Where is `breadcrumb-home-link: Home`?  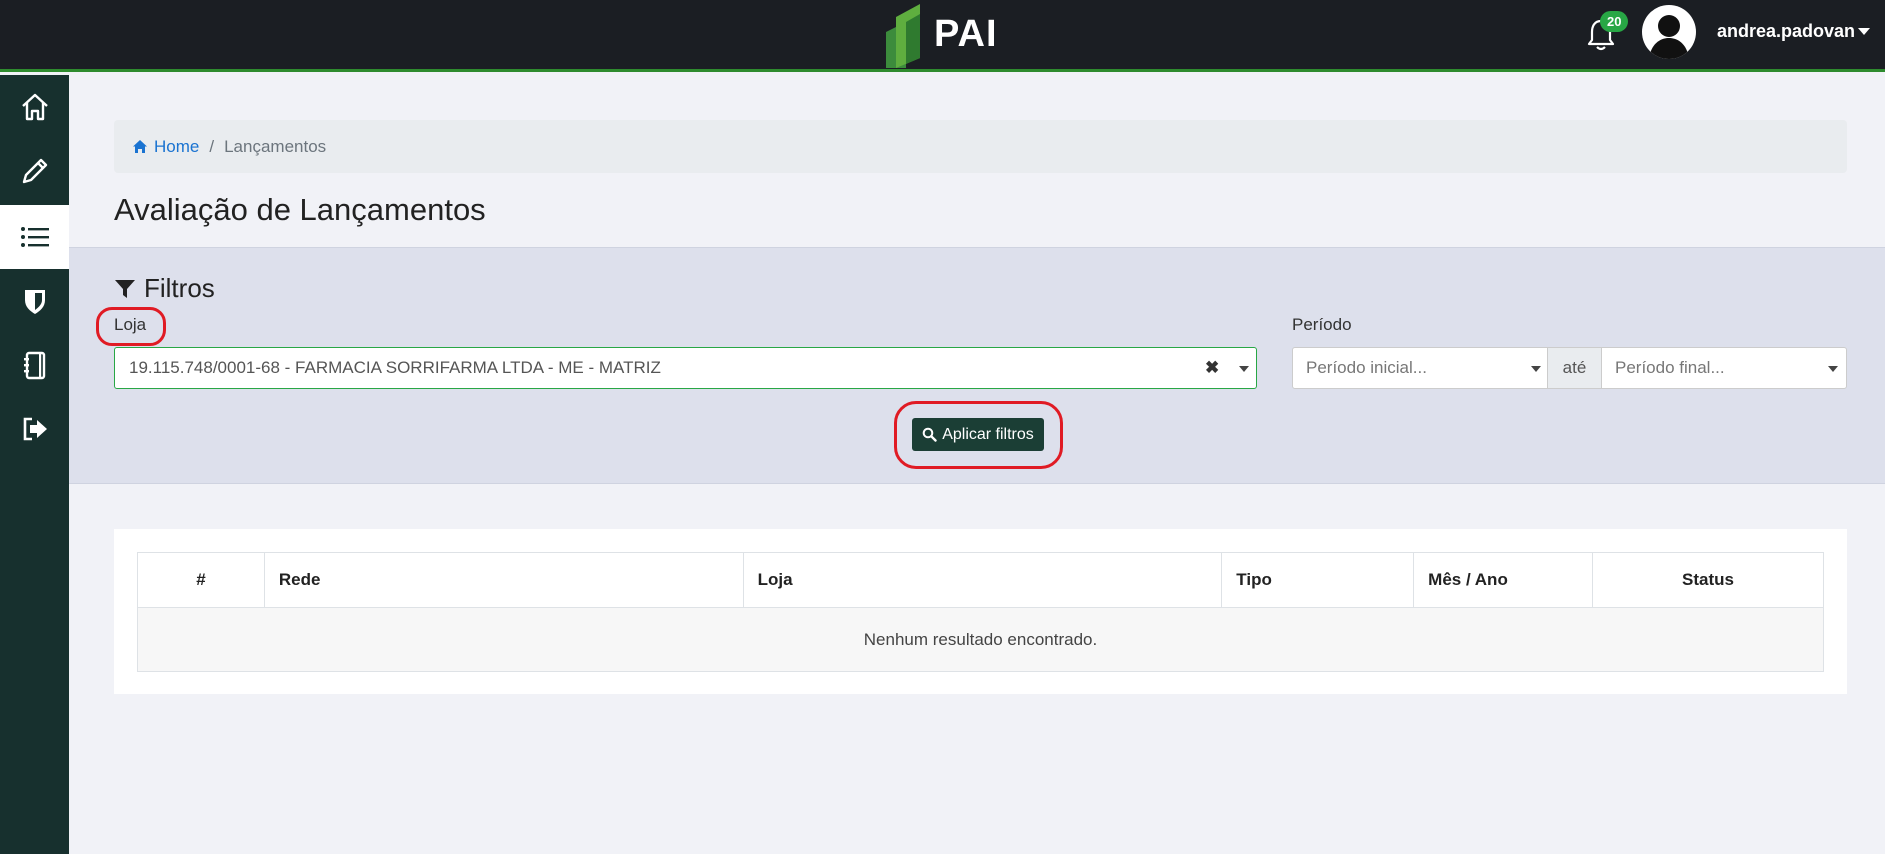
breadcrumb-home-link: Home is located at coordinates (165, 147).